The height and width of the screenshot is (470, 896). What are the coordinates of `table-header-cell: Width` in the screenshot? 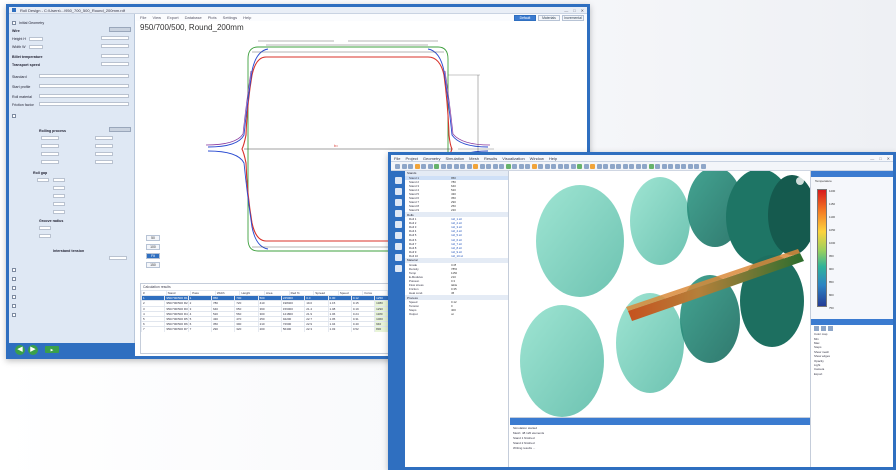 It's located at (227, 293).